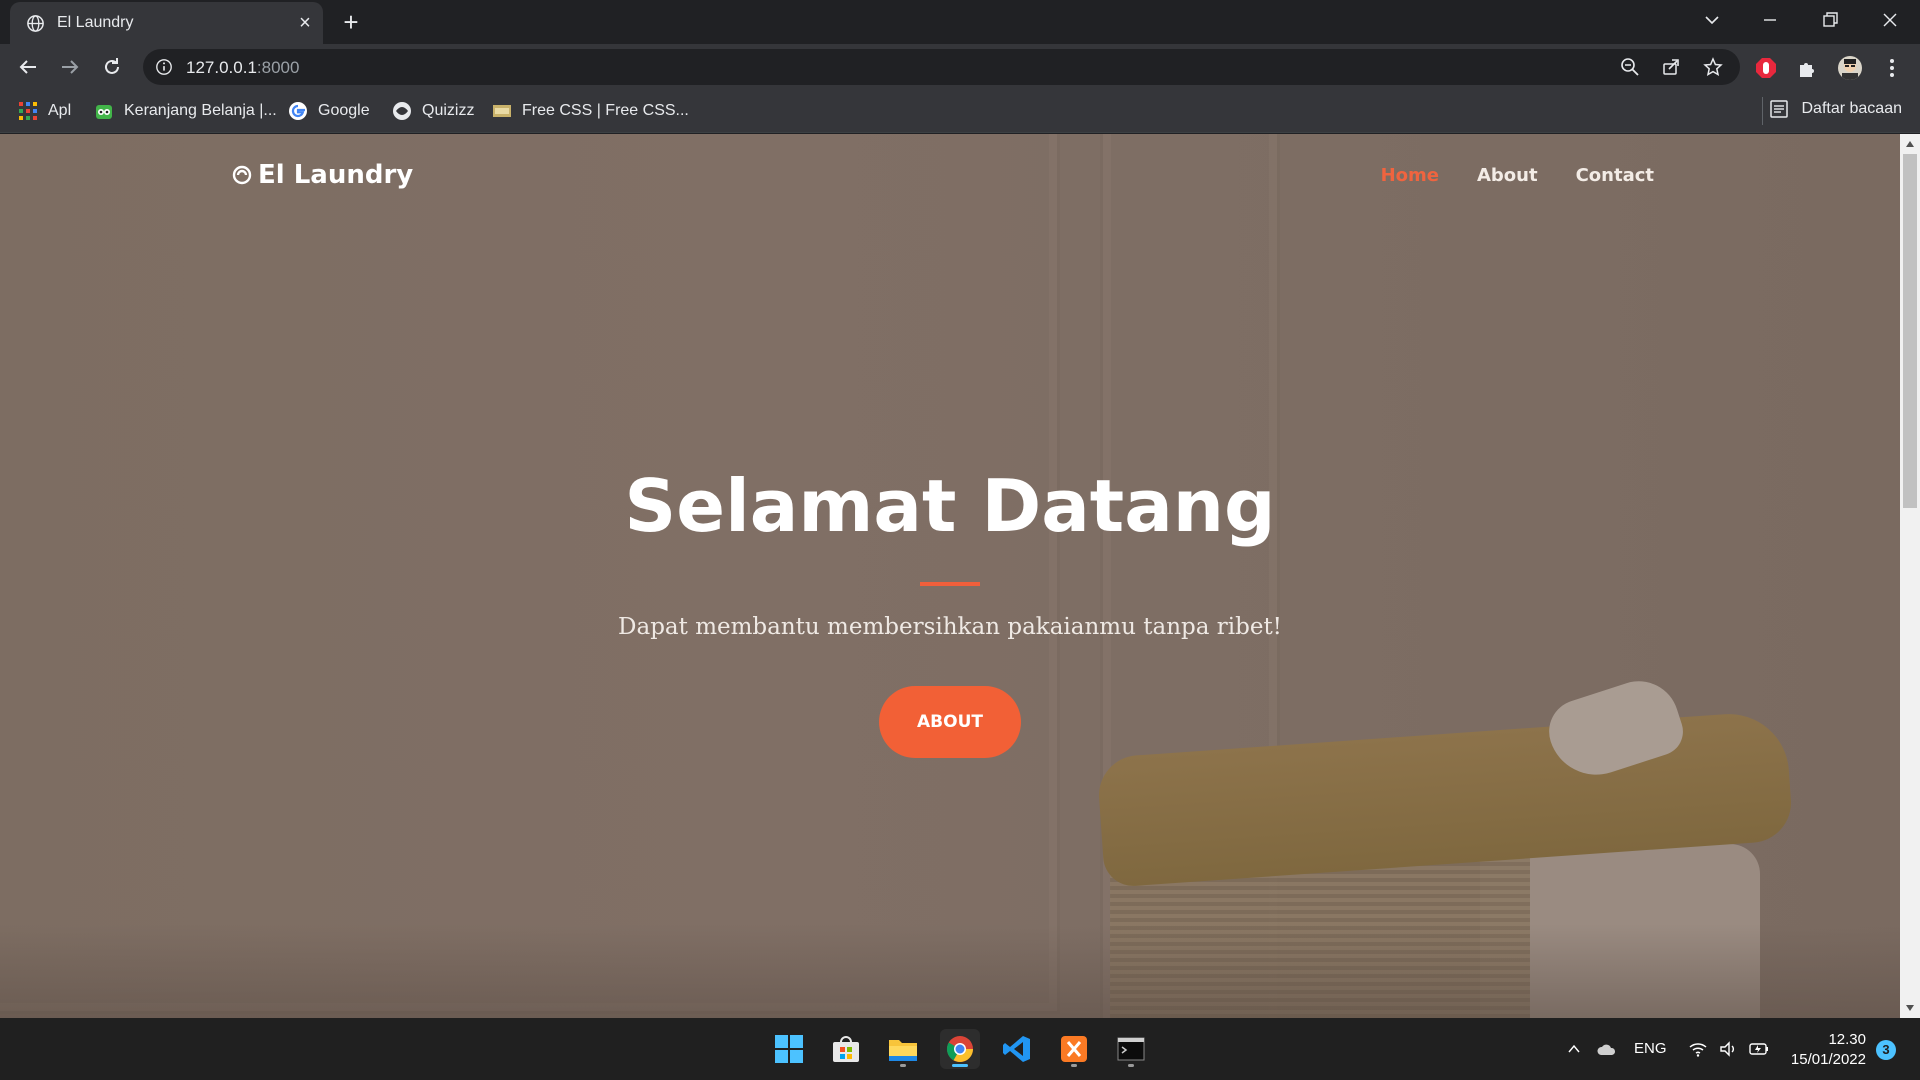  I want to click on notification-badge: 3, so click(1886, 1050).